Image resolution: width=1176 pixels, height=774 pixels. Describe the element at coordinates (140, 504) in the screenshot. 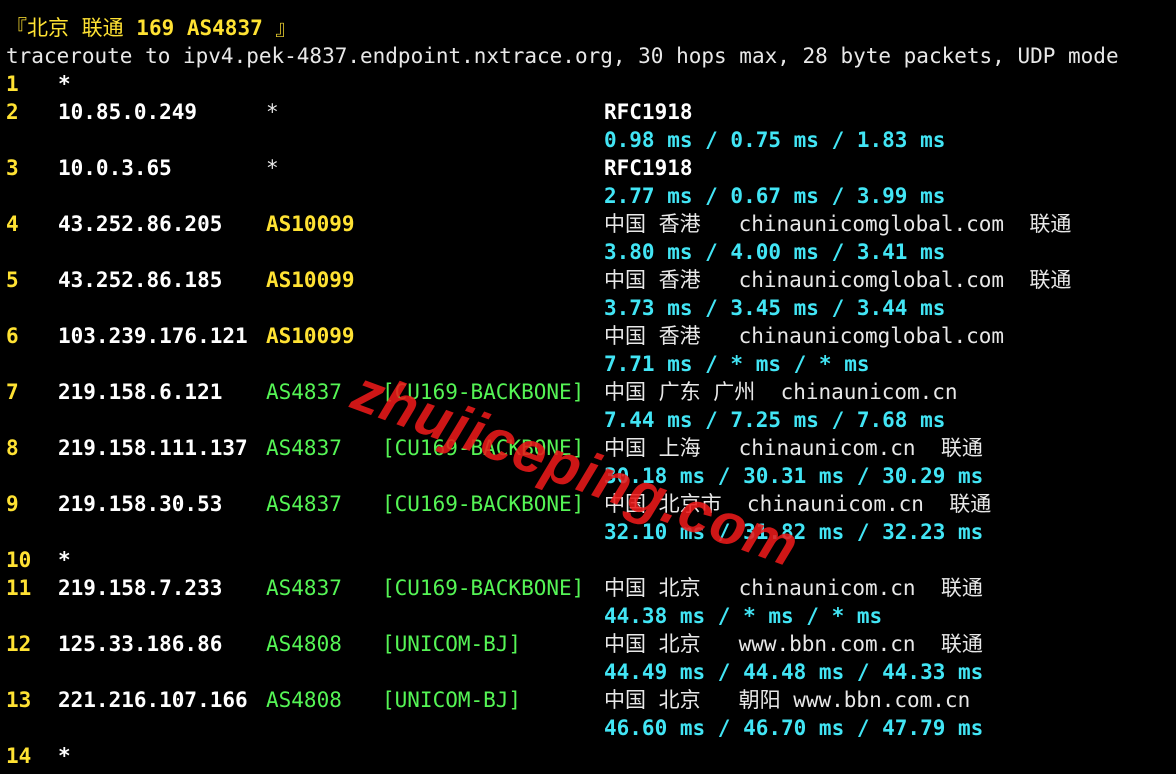

I see `hop-ip: 219.158.30.53` at that location.